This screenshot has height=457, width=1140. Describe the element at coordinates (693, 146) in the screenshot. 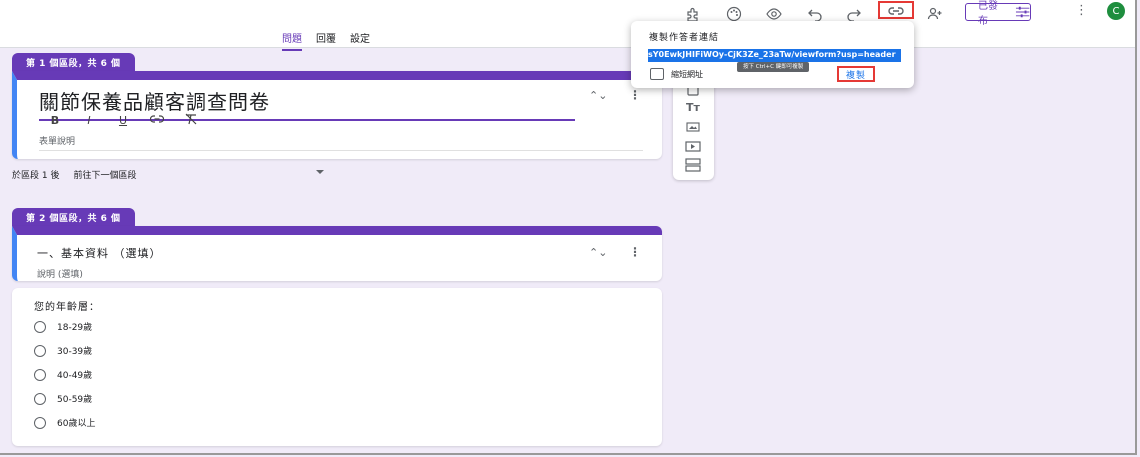

I see `video-icon` at that location.